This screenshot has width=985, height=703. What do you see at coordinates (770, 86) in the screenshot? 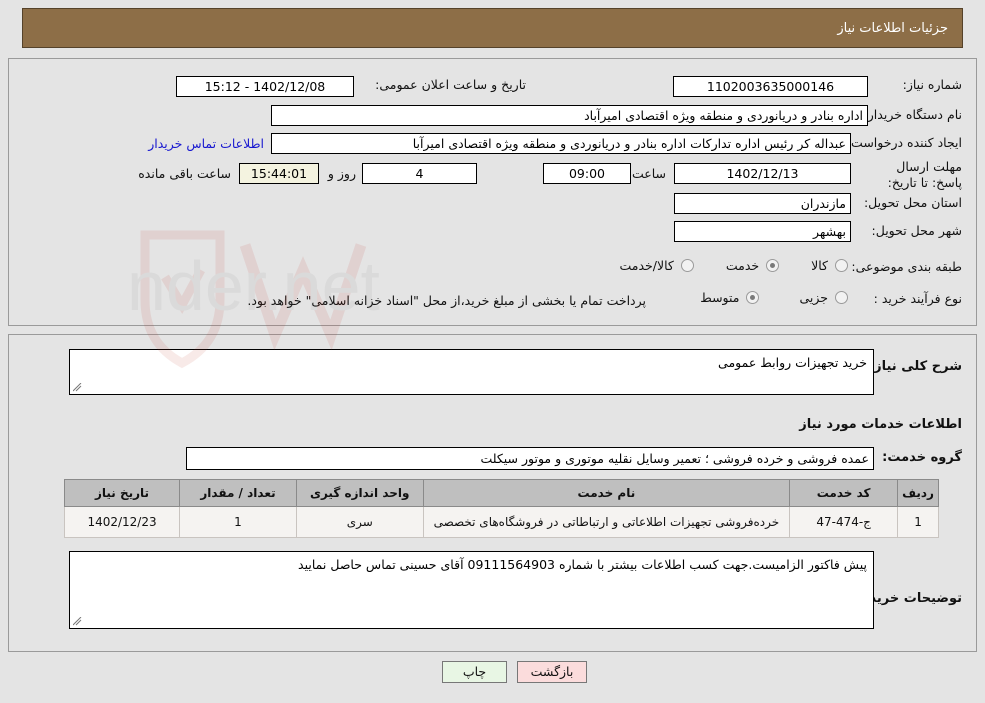
I see `need-number-value: 1102003635000146` at bounding box center [770, 86].